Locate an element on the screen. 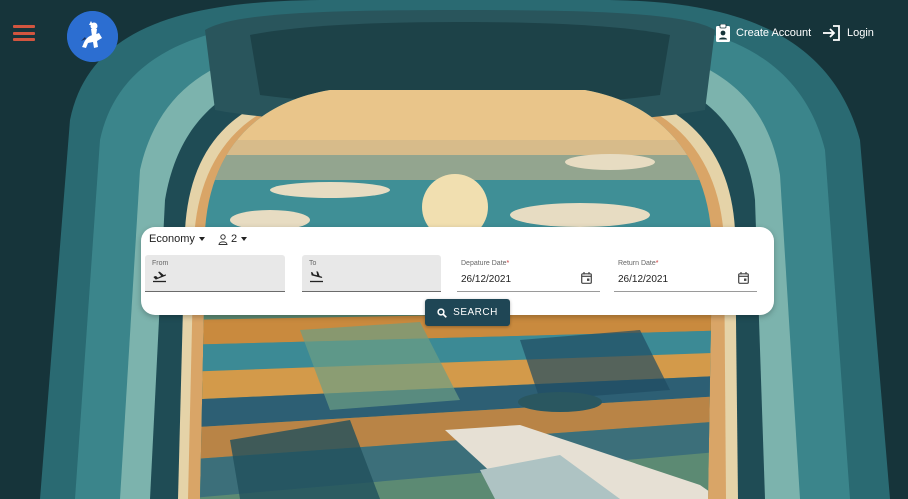 The height and width of the screenshot is (499, 908). to-label: To is located at coordinates (313, 263).